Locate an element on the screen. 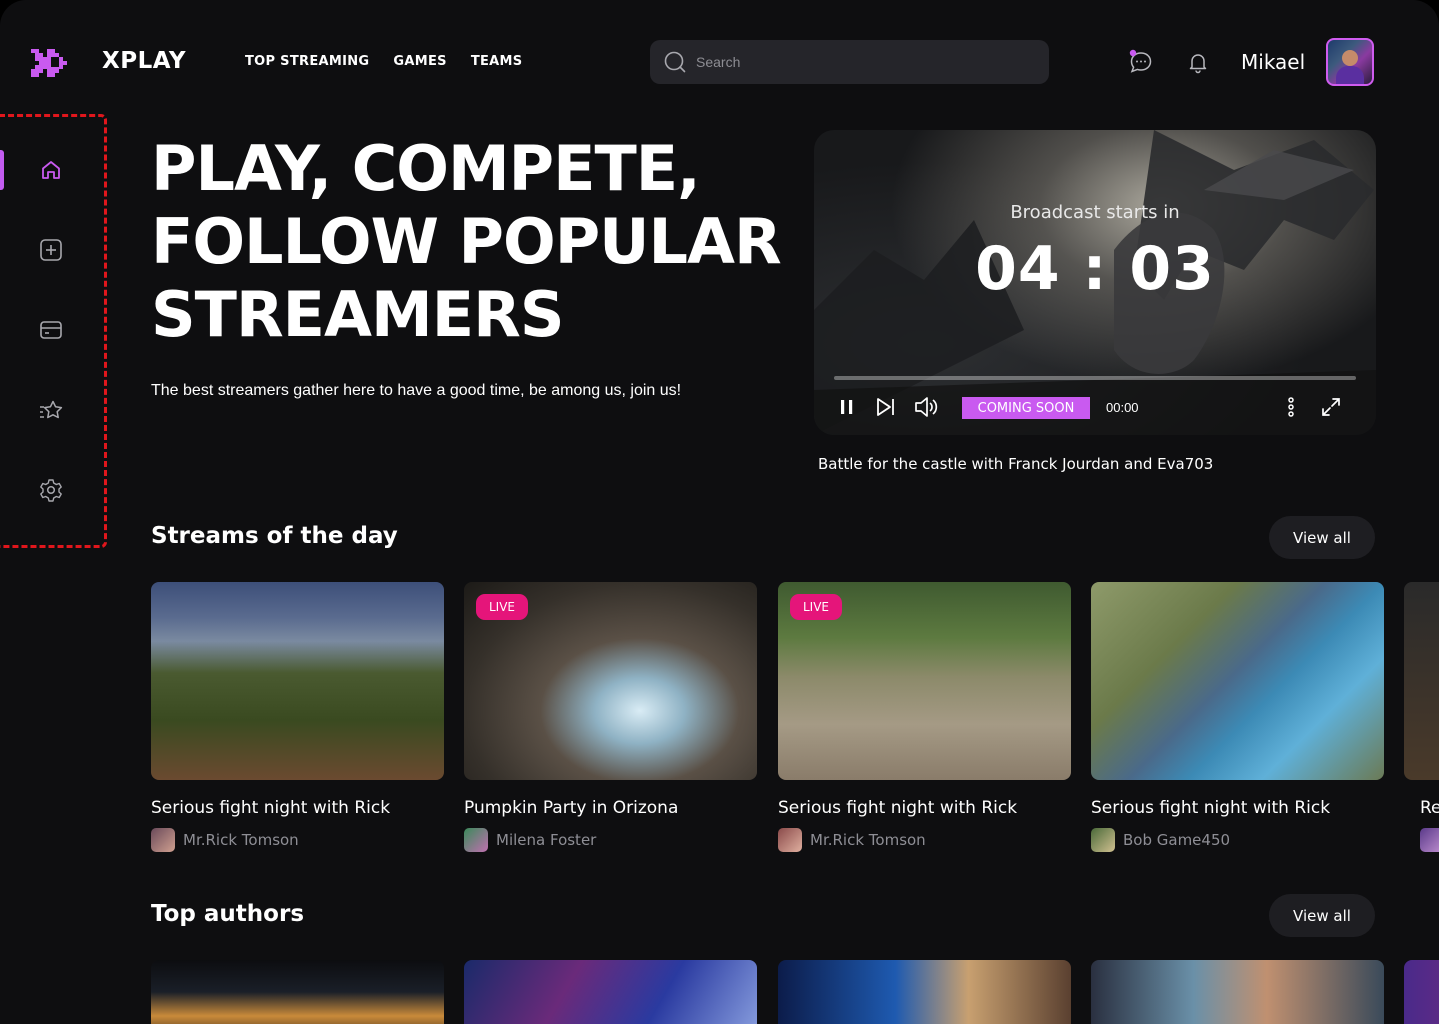 This screenshot has width=1439, height=1024. fullscreen-button is located at coordinates (1331, 407).